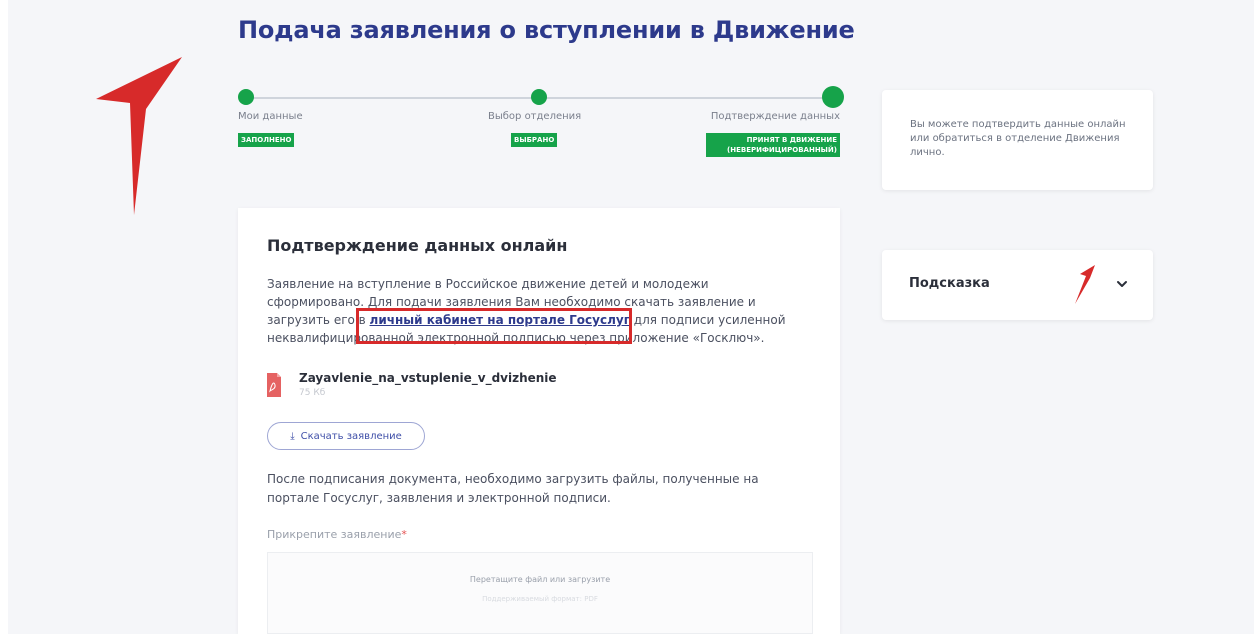  Describe the element at coordinates (1122, 284) in the screenshot. I see `chevron-down-icon` at that location.